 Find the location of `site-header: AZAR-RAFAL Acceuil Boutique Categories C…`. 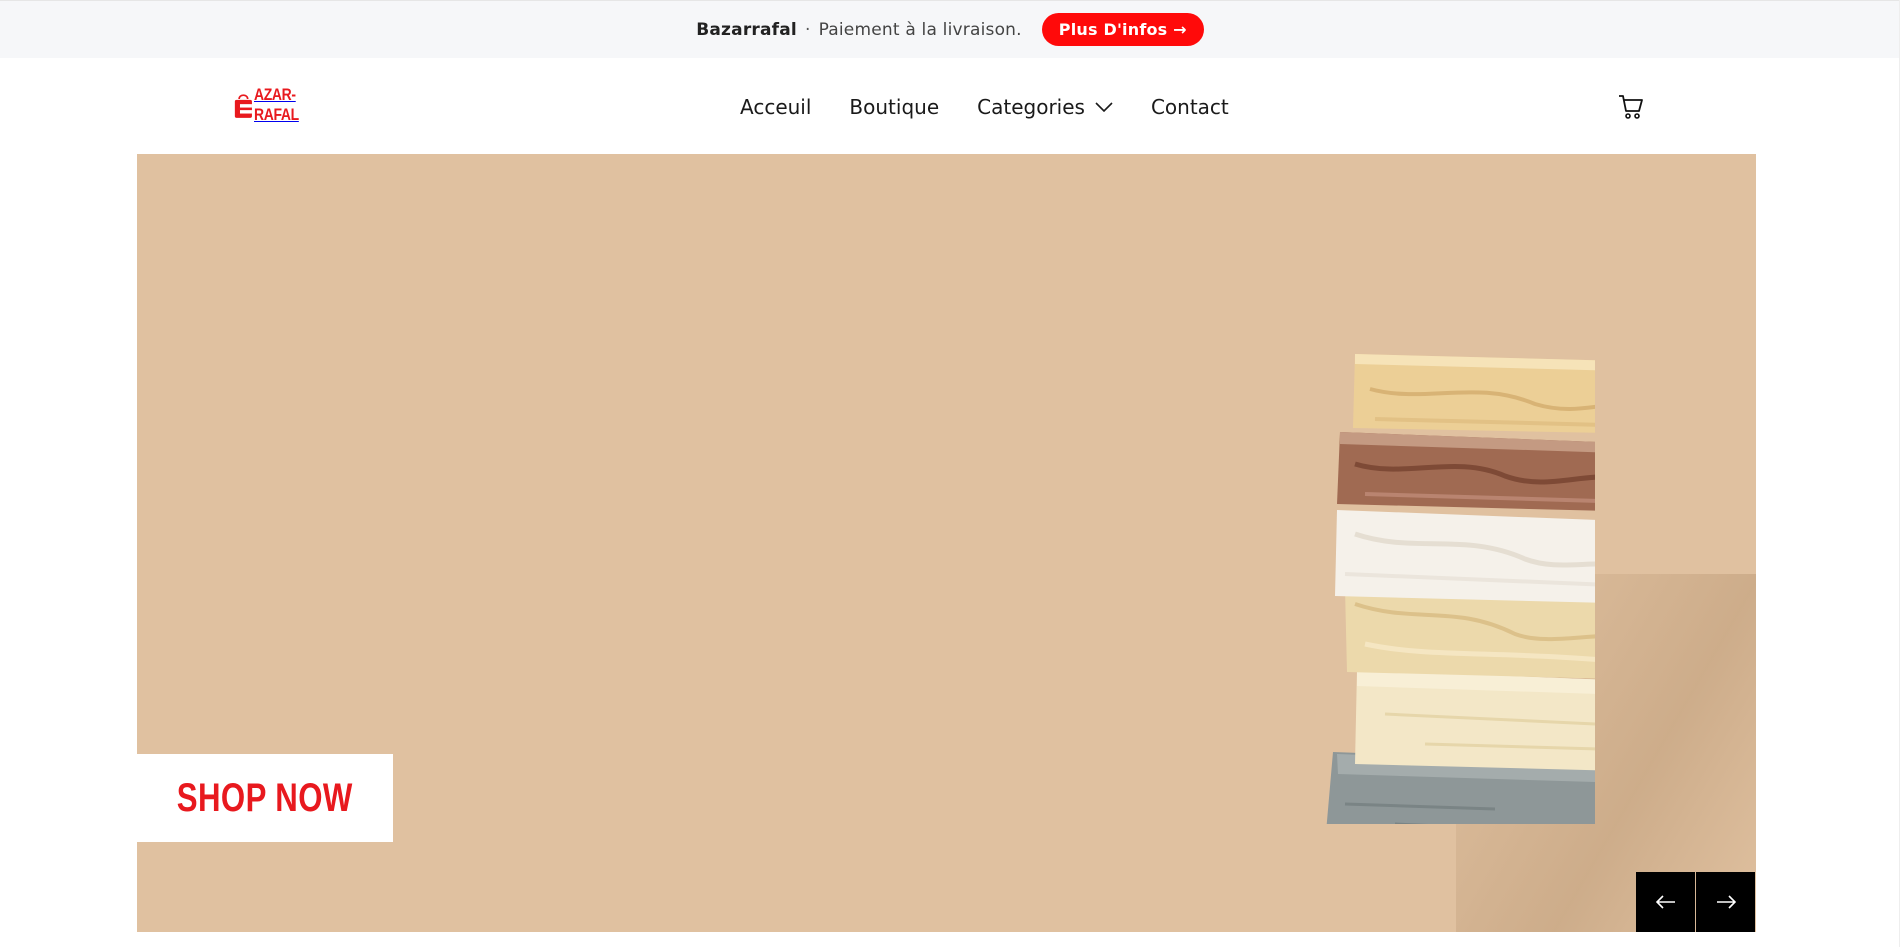

site-header: AZAR-RAFAL Acceuil Boutique Categories C… is located at coordinates (950, 106).